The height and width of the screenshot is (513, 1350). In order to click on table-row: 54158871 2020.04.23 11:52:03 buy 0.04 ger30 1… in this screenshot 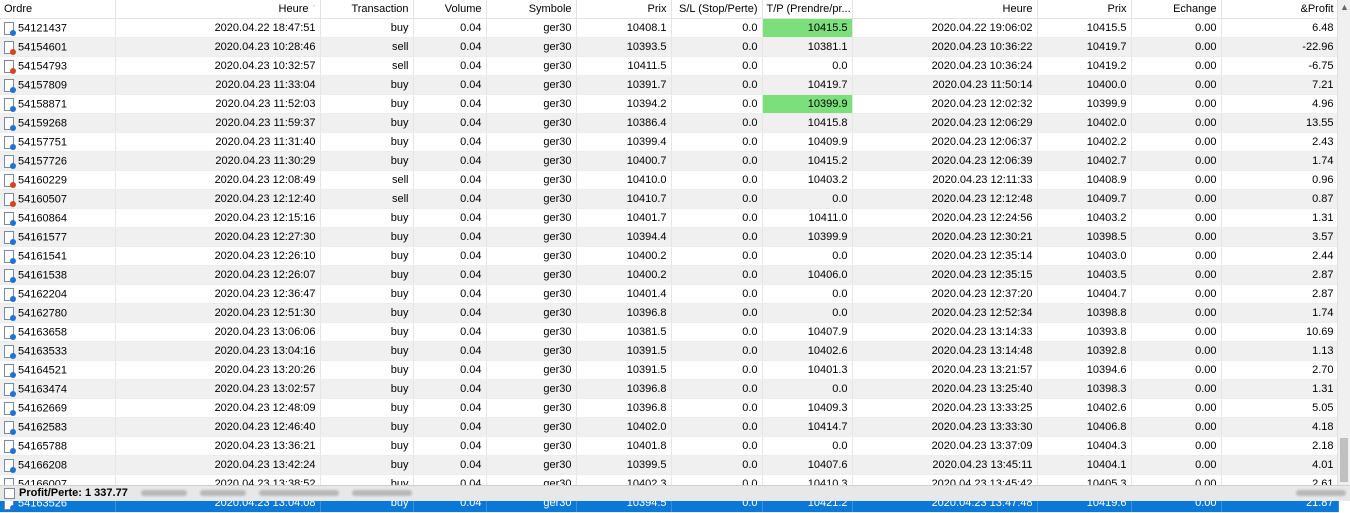, I will do `click(669, 104)`.